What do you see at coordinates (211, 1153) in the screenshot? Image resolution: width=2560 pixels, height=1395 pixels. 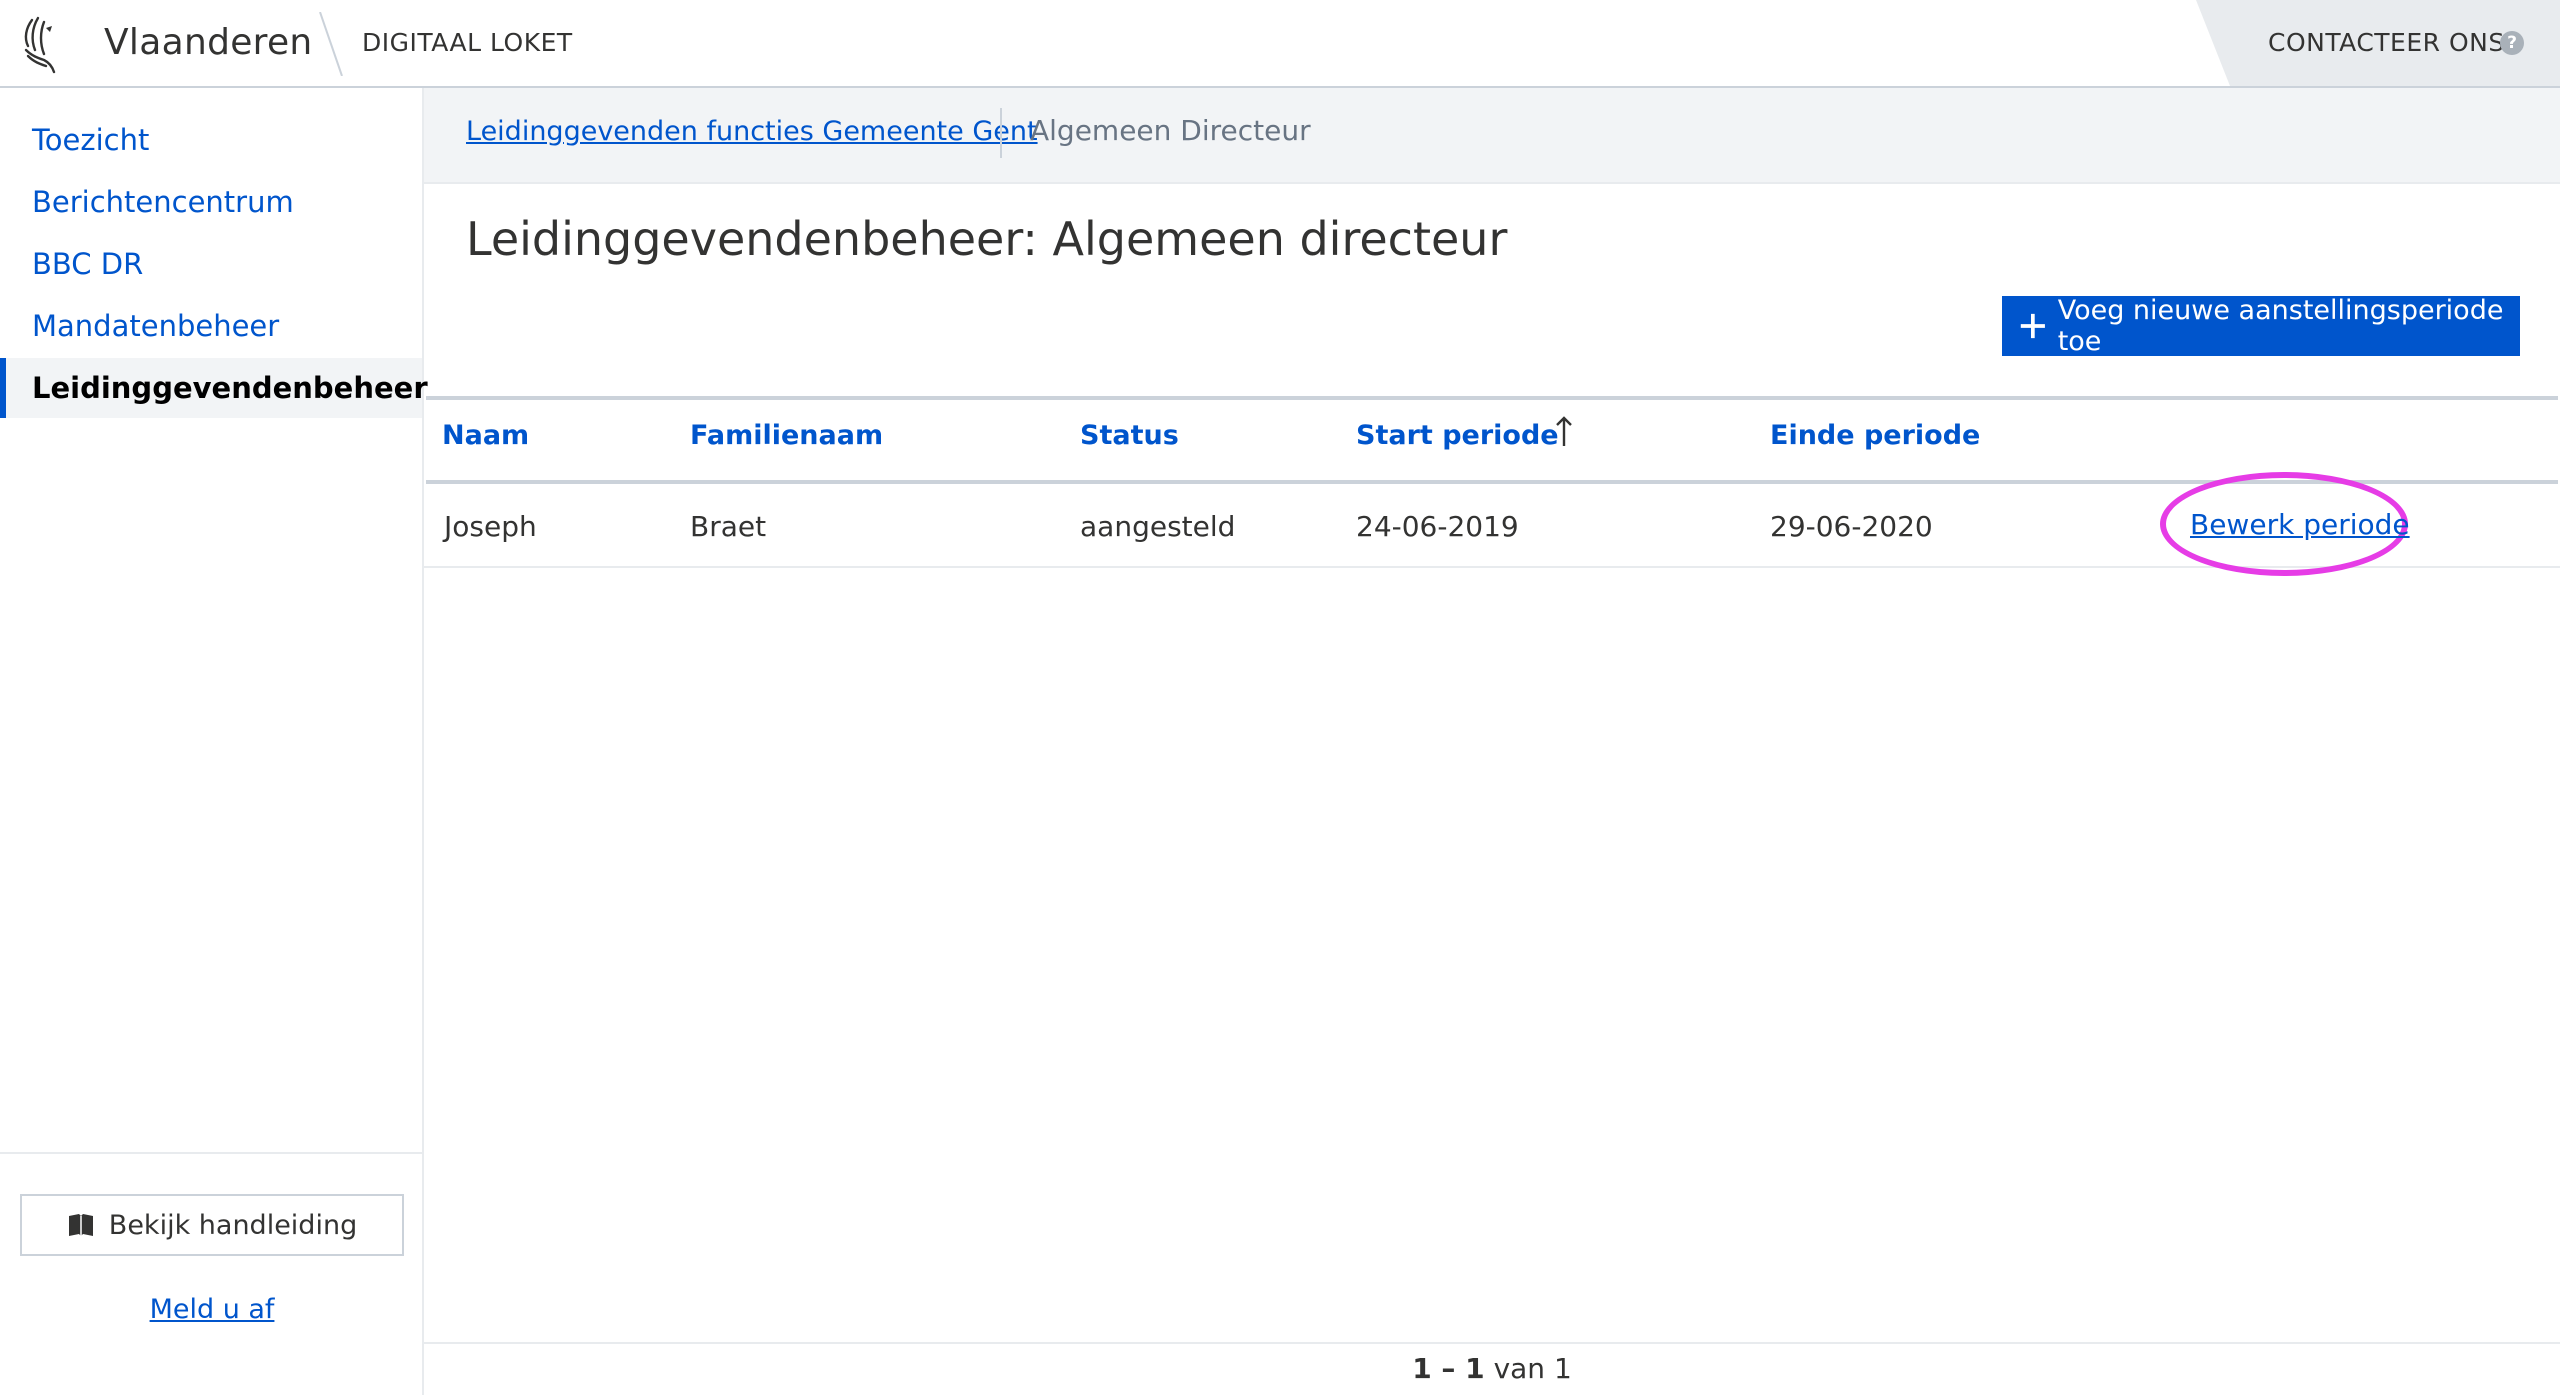 I see `sidebar-divider` at bounding box center [211, 1153].